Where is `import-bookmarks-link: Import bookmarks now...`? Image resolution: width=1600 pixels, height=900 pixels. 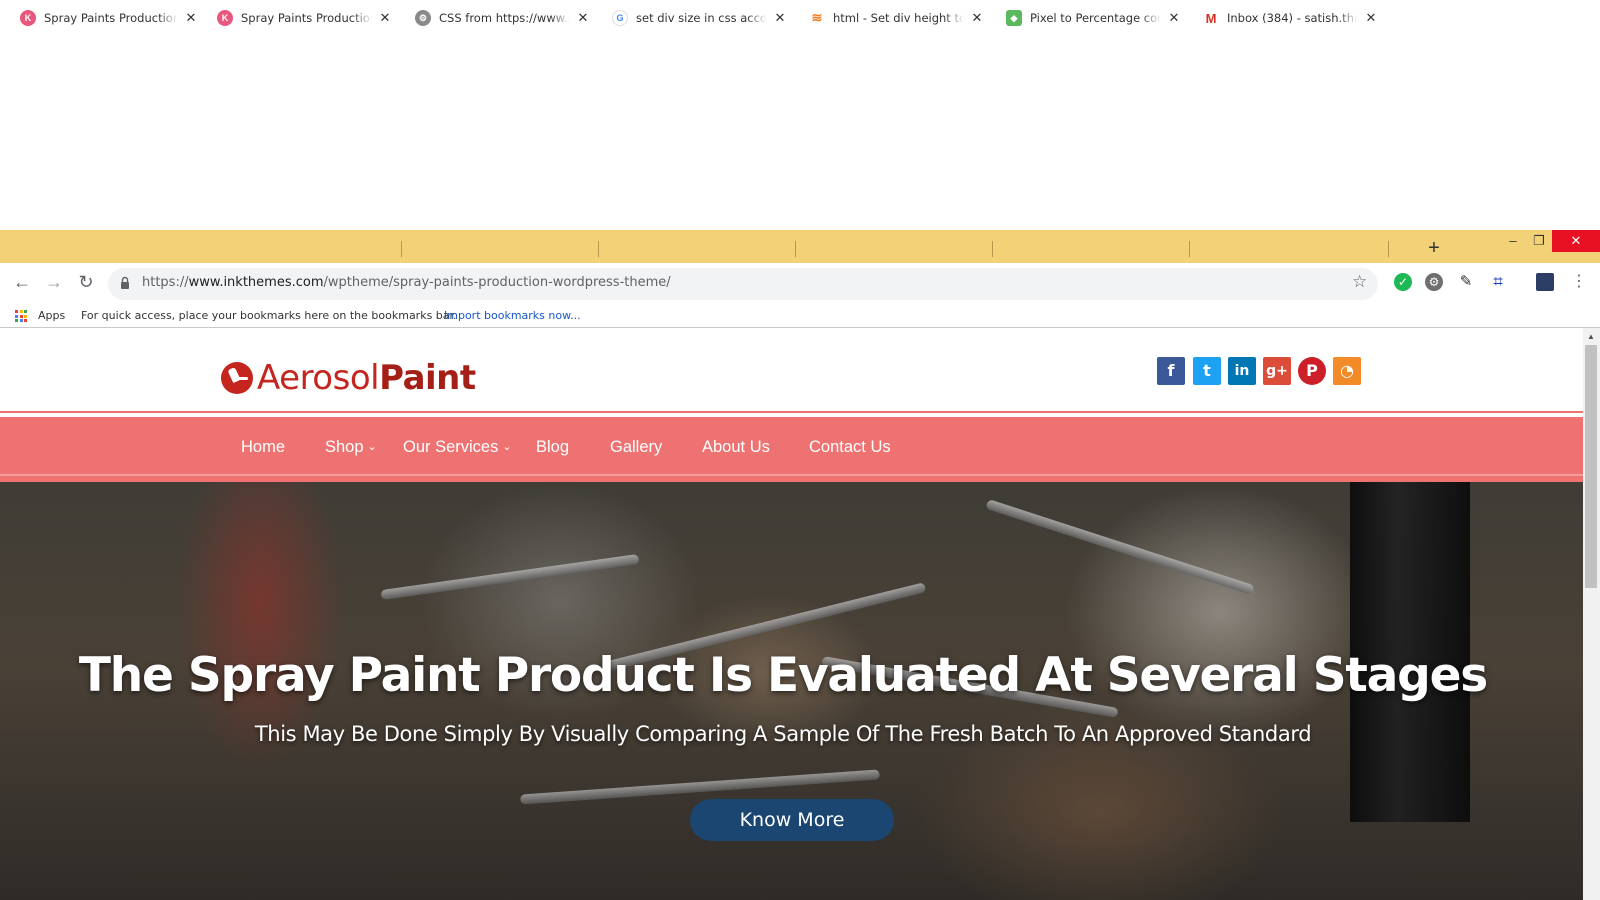 import-bookmarks-link: Import bookmarks now... is located at coordinates (512, 315).